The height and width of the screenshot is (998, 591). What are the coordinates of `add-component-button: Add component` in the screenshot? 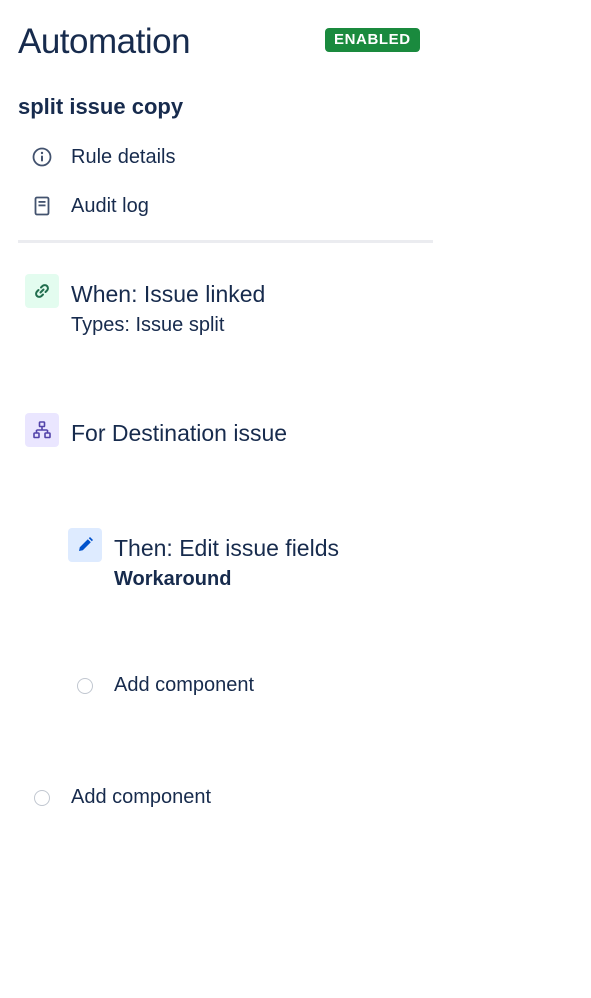 It's located at (184, 799).